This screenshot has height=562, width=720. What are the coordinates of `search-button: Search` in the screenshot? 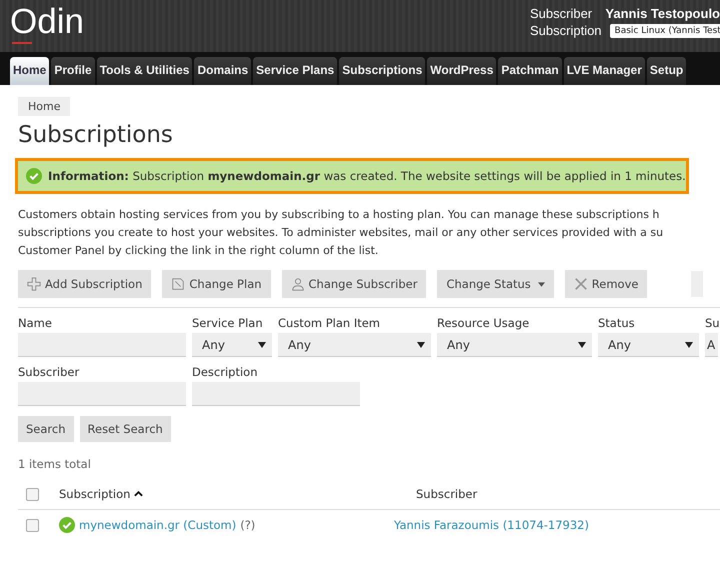 It's located at (46, 429).